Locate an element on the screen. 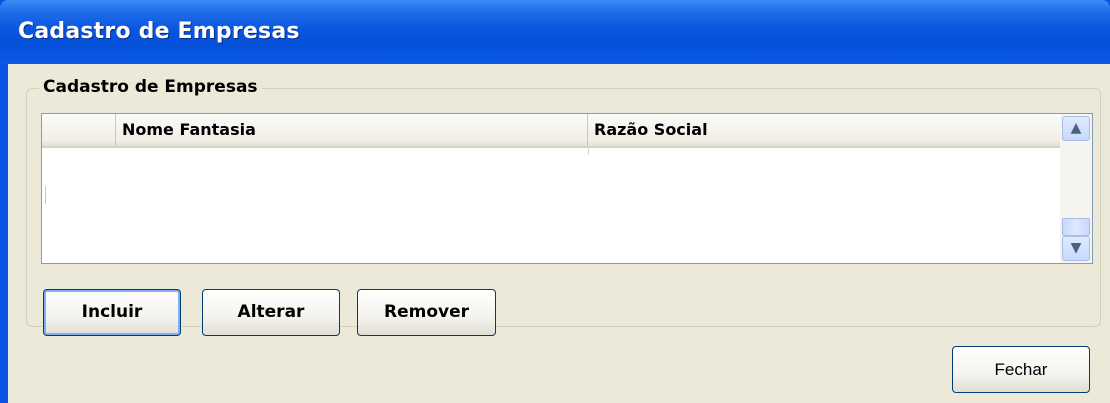 This screenshot has width=1110, height=403. window-title: Cadastro de Empresas is located at coordinates (159, 31).